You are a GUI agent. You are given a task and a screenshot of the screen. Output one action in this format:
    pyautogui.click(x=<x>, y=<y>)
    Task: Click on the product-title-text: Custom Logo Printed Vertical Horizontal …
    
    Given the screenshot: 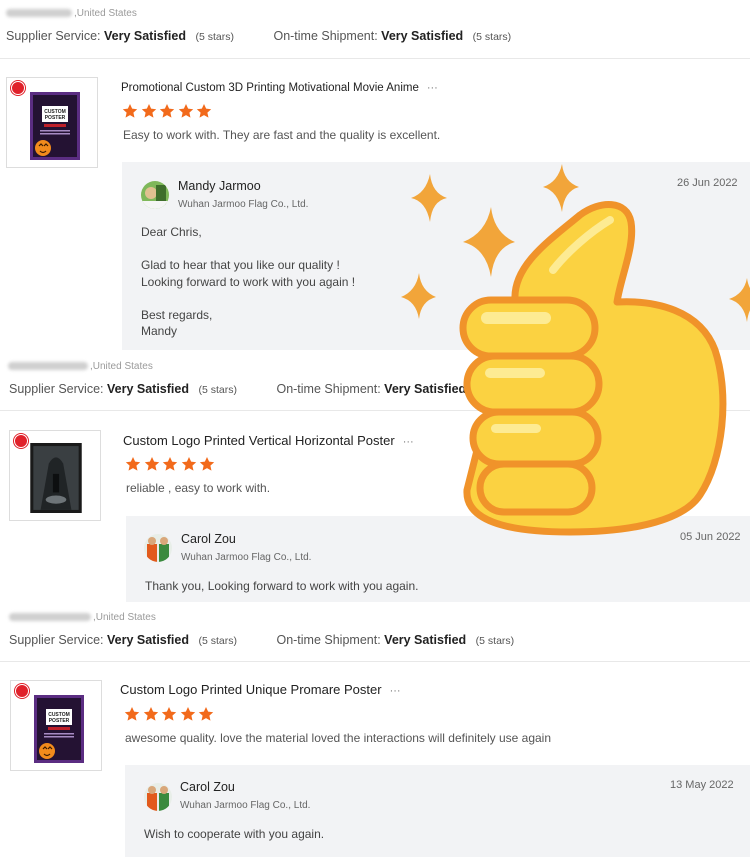 What is the action you would take?
    pyautogui.click(x=259, y=440)
    